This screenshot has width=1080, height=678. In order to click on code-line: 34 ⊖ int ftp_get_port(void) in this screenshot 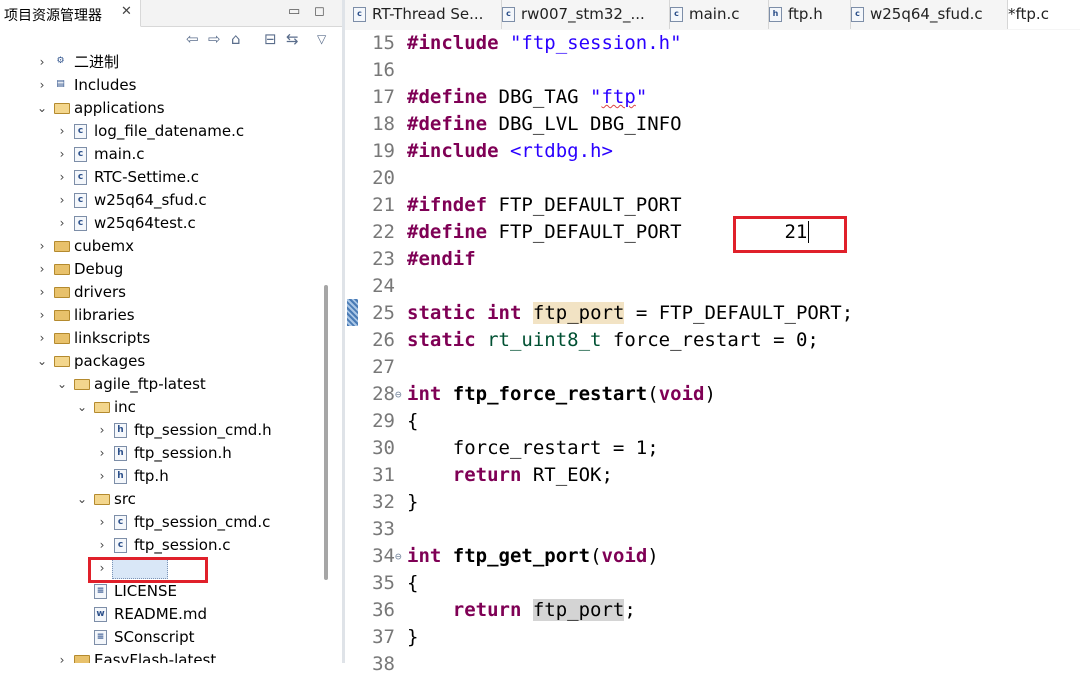, I will do `click(712, 556)`.